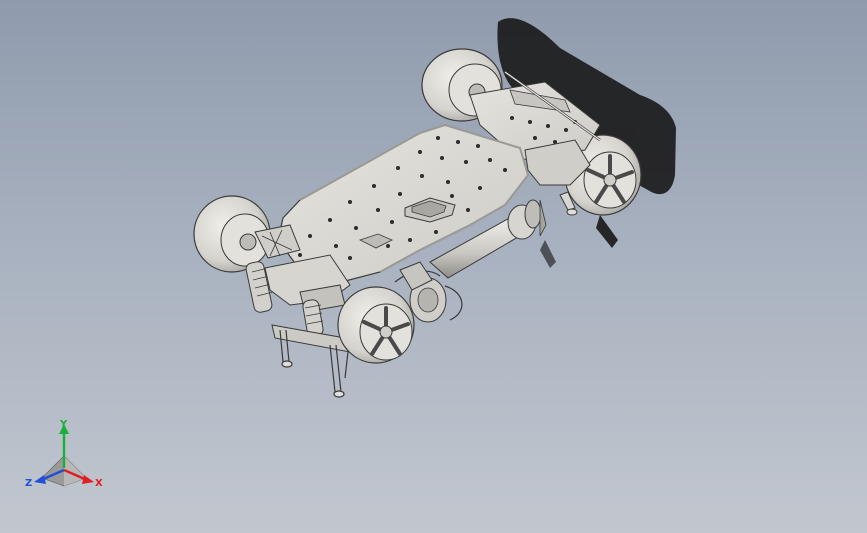  I want to click on wheel-front-right, so click(376, 325).